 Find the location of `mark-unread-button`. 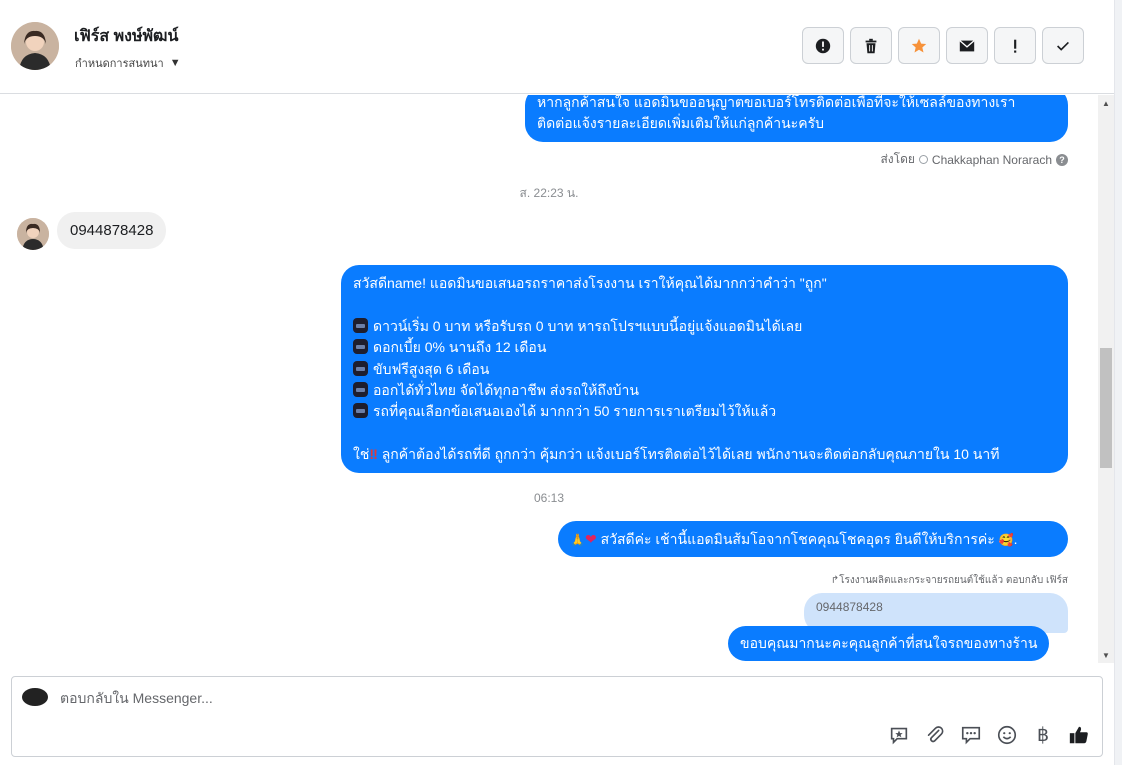

mark-unread-button is located at coordinates (967, 45).